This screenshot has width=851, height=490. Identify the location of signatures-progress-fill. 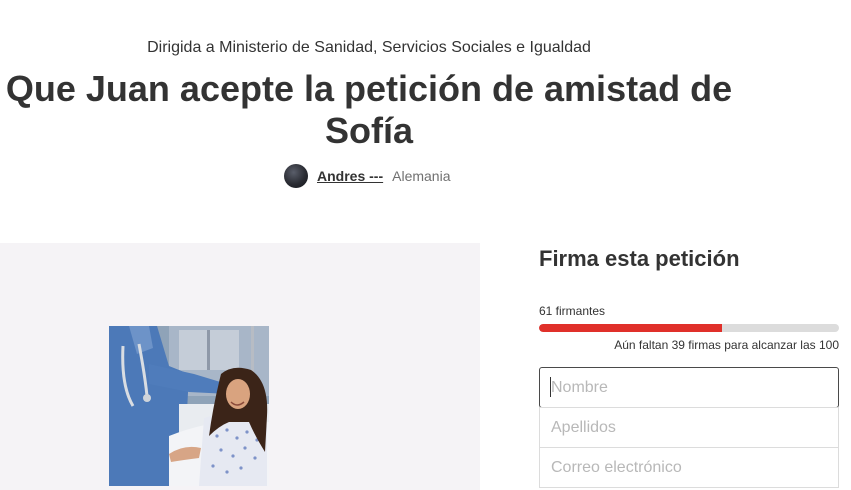
(630, 328).